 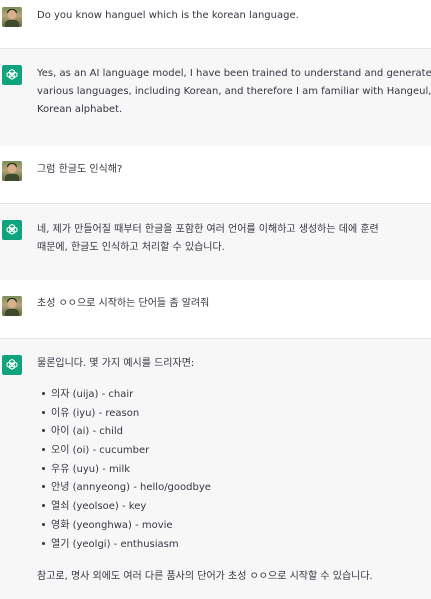 I want to click on message-line: 물론입니다. 몇 가지 예시를 드리자면:, so click(x=116, y=363).